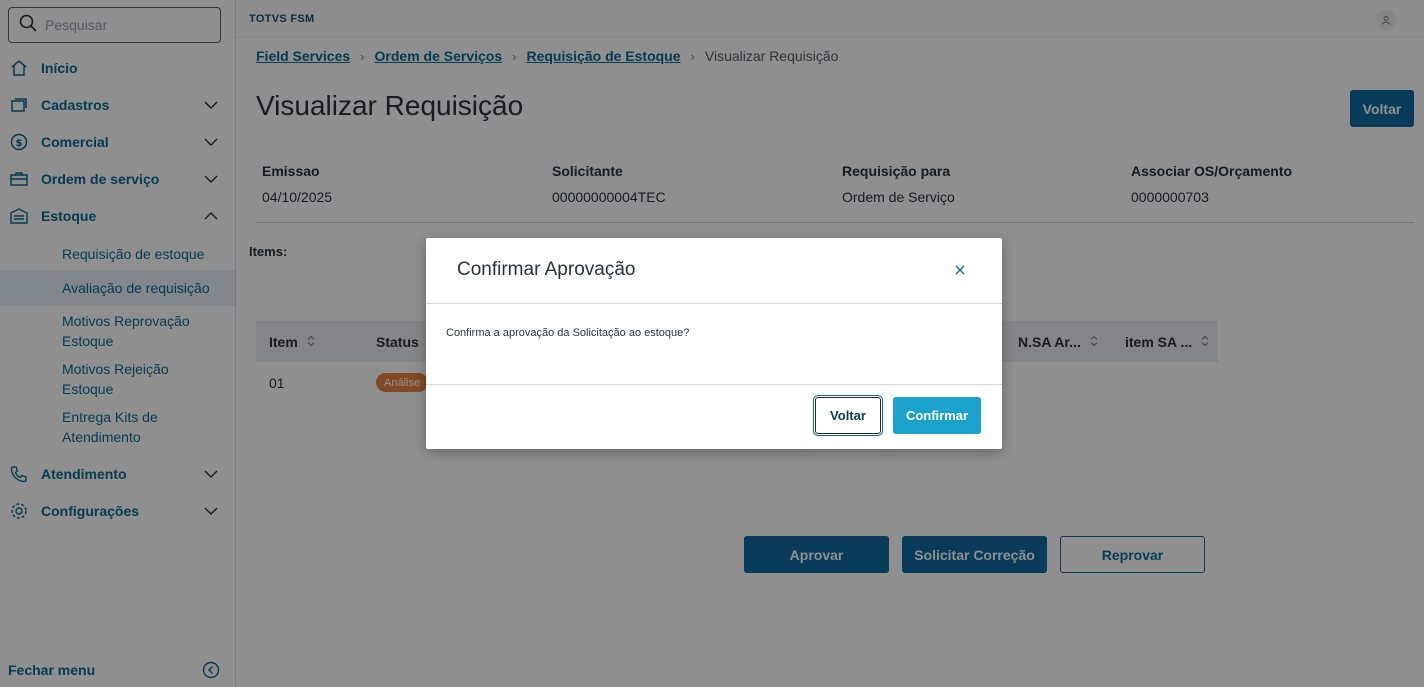 Image resolution: width=1424 pixels, height=687 pixels. What do you see at coordinates (960, 270) in the screenshot?
I see `close-icon` at bounding box center [960, 270].